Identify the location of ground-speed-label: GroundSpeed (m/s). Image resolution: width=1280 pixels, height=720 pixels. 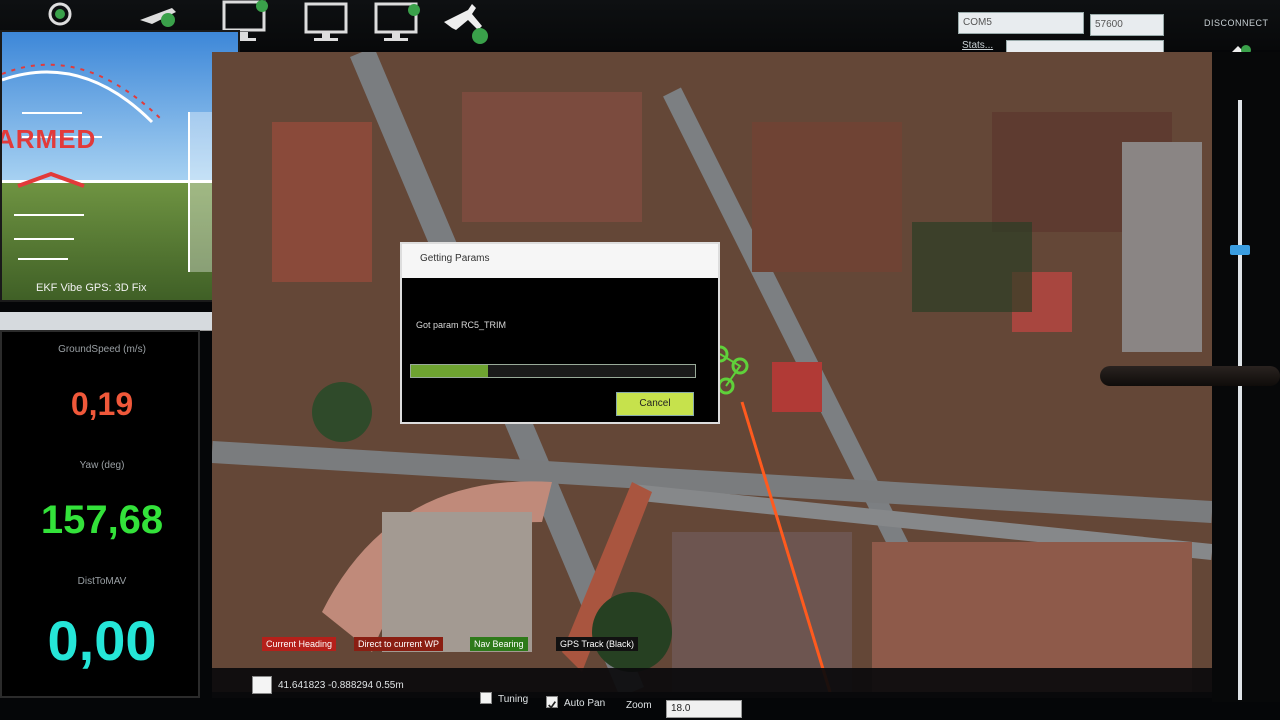
(102, 349).